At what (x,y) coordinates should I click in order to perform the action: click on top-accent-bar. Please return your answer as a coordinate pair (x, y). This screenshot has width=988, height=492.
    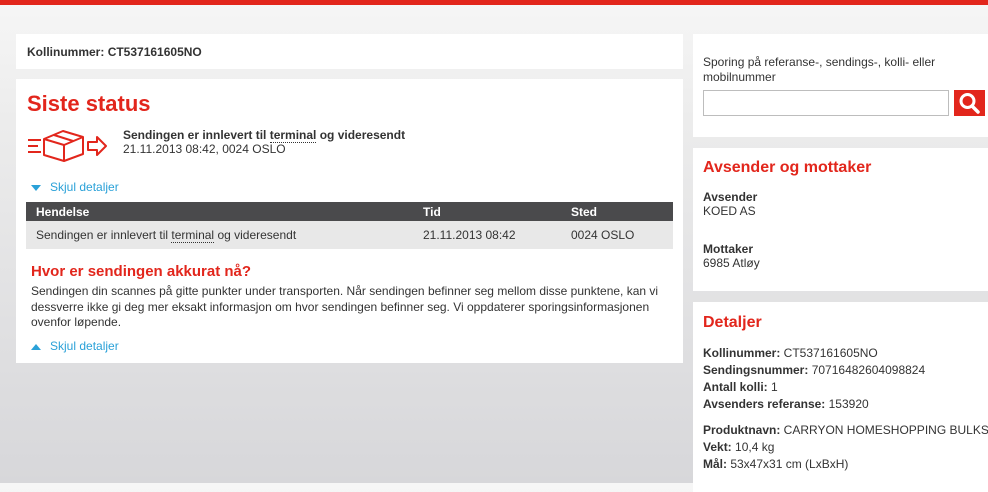
    Looking at the image, I should click on (494, 2).